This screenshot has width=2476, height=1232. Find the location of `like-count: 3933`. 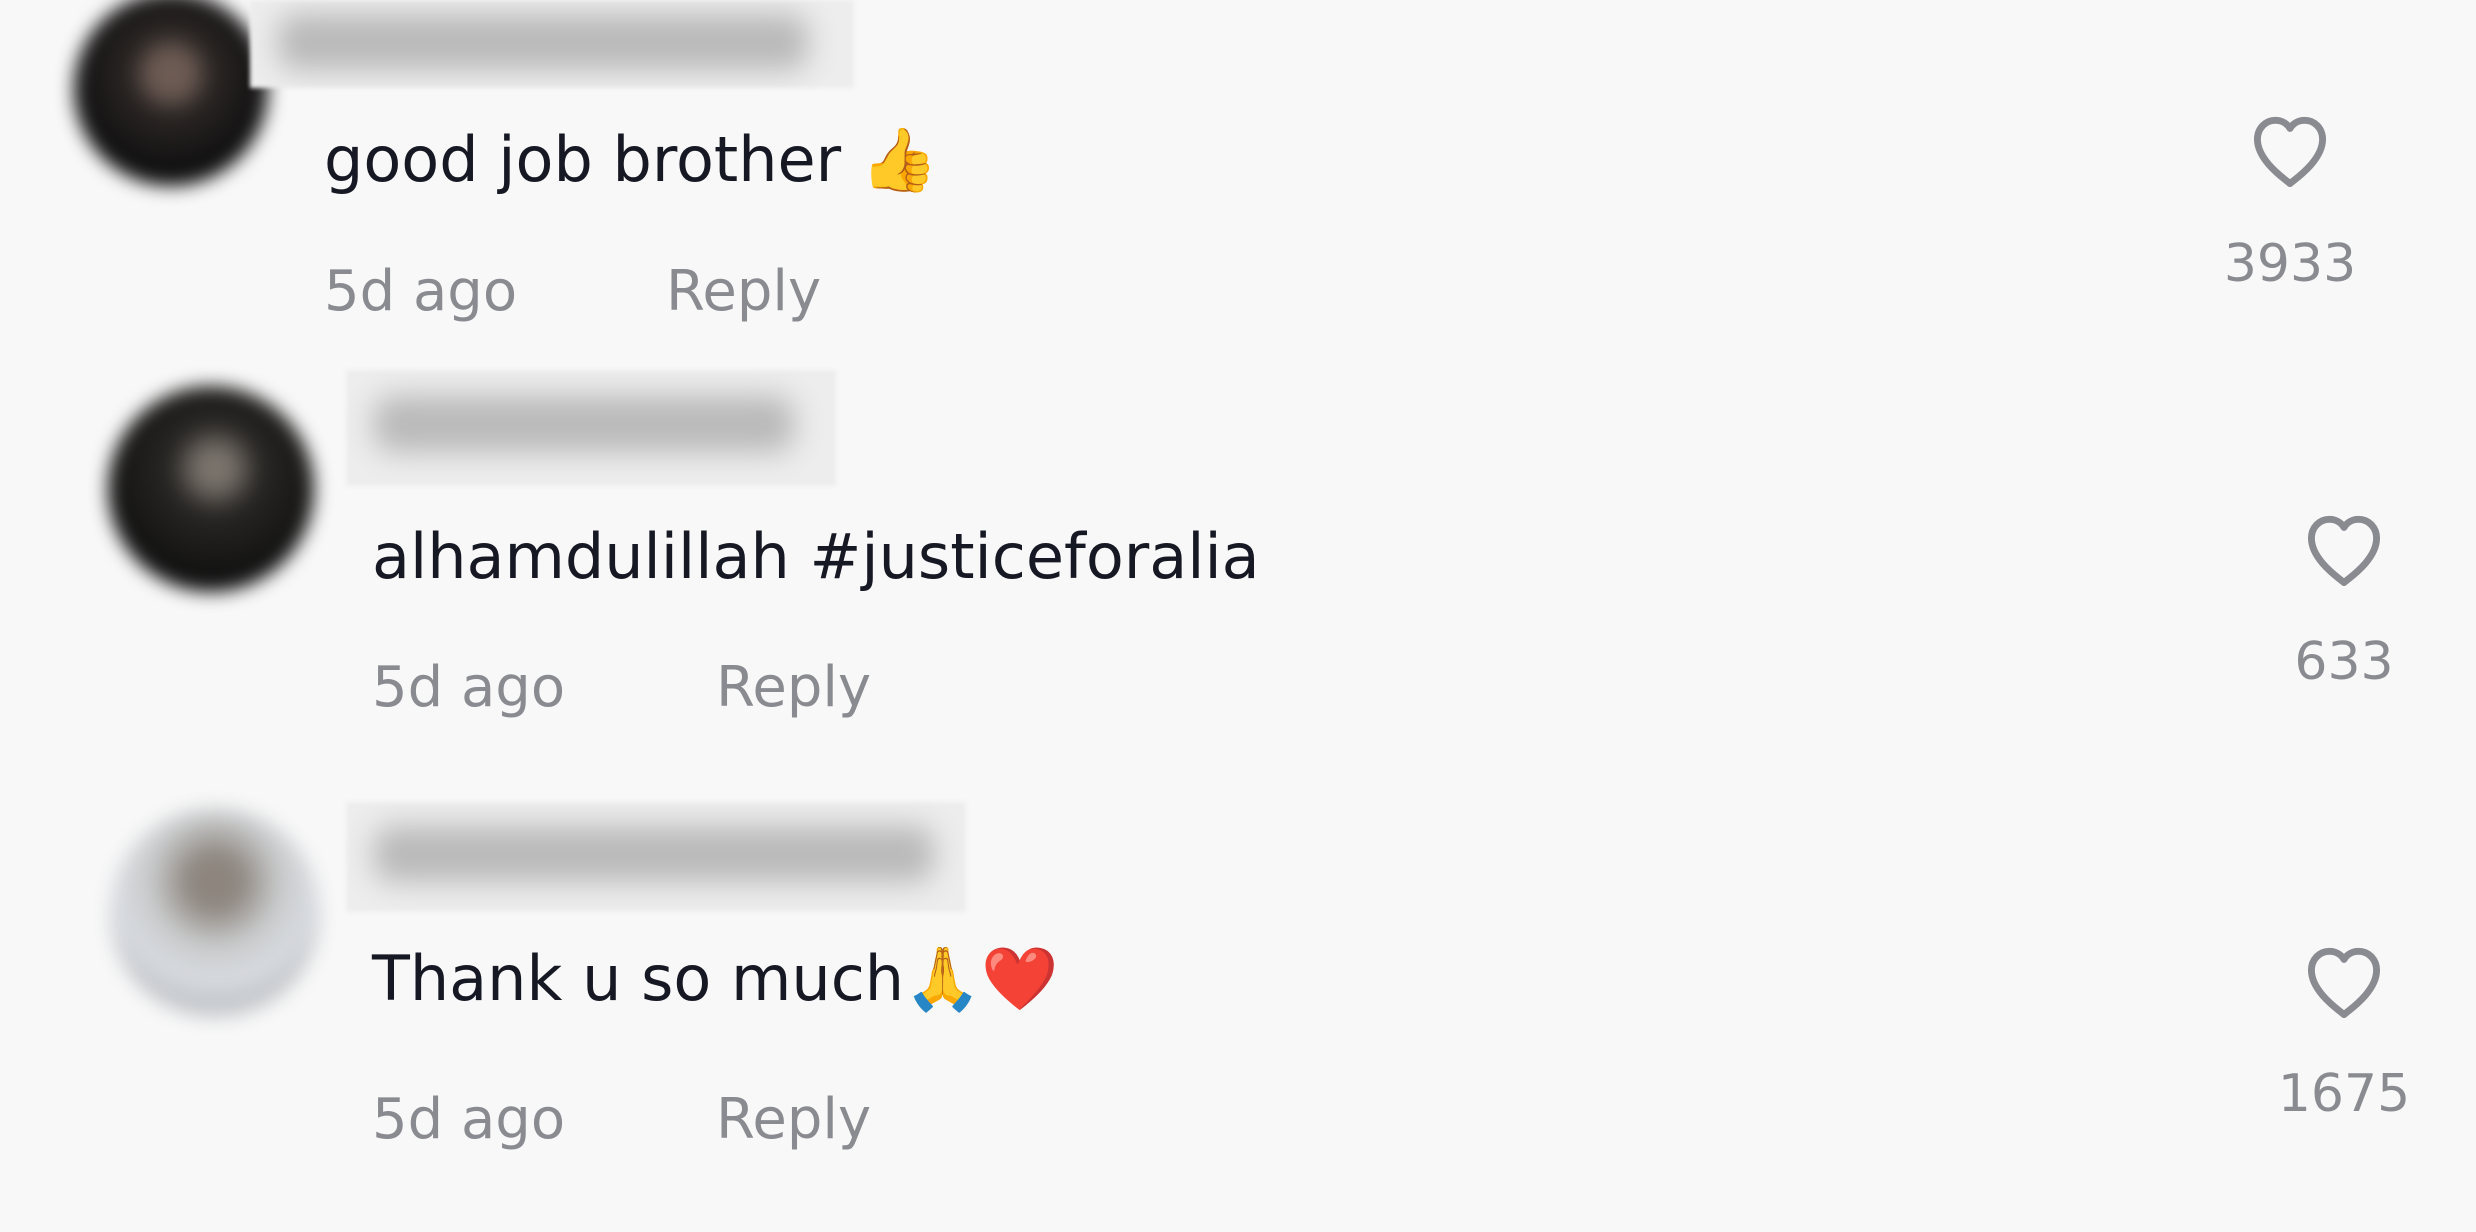

like-count: 3933 is located at coordinates (2290, 264).